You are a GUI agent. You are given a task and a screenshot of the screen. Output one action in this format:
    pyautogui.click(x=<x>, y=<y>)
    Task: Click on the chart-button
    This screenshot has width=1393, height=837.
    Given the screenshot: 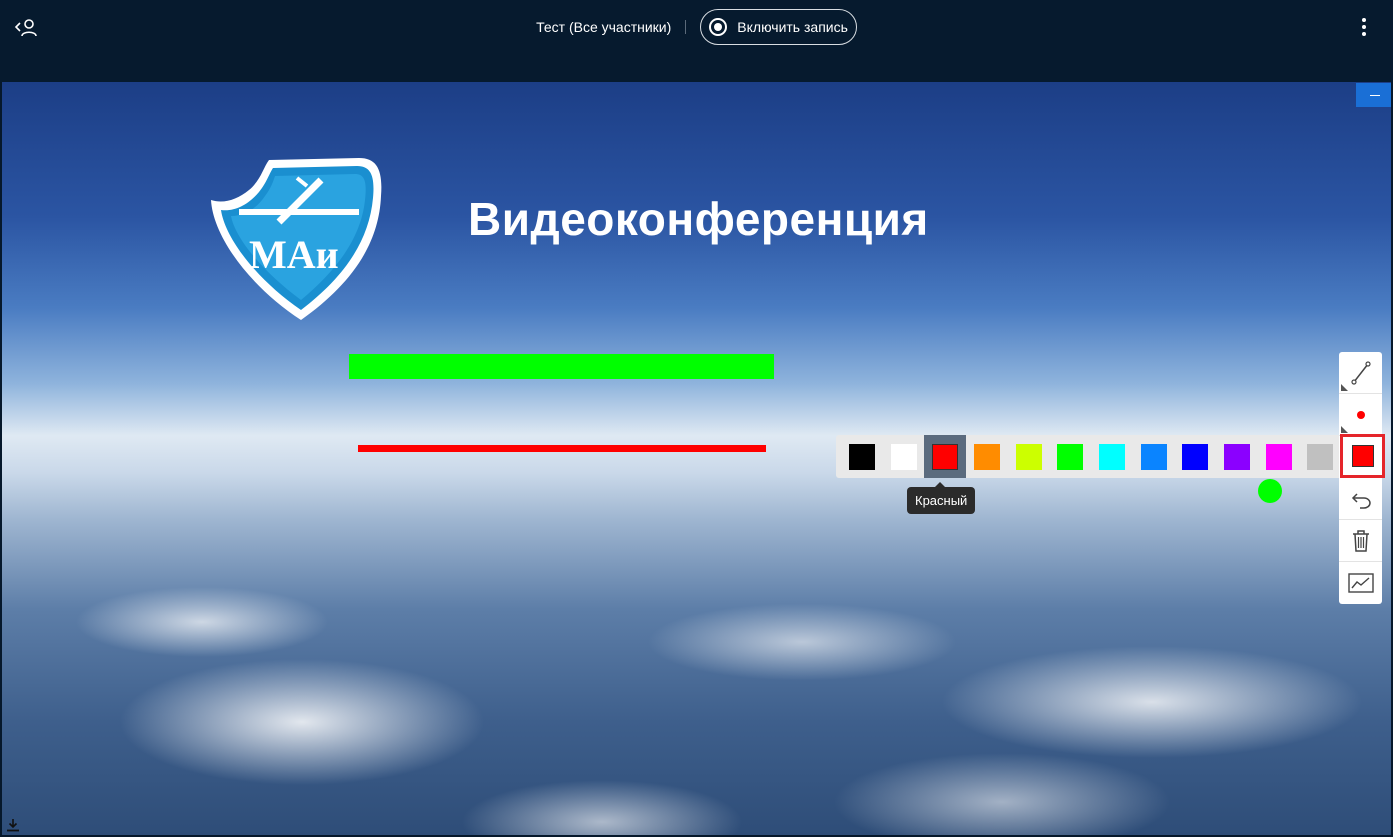 What is the action you would take?
    pyautogui.click(x=1360, y=583)
    